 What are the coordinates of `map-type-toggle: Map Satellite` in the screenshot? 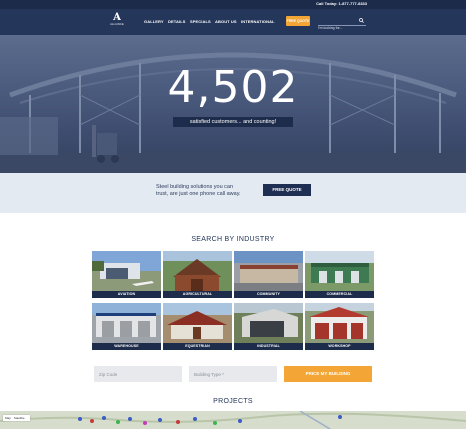 It's located at (16, 418).